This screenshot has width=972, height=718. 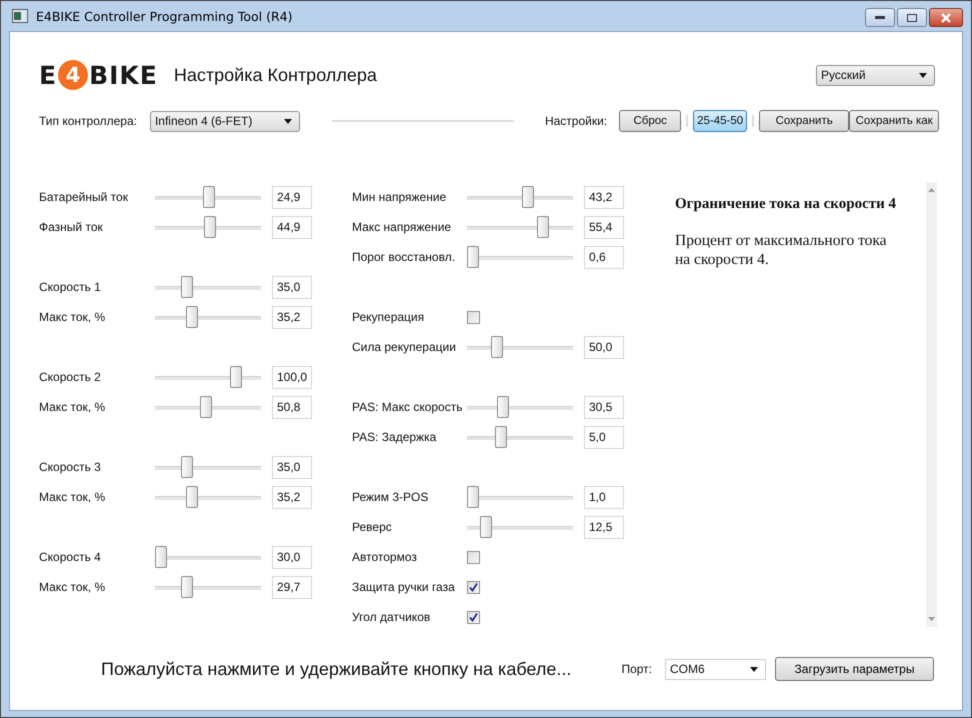 What do you see at coordinates (20, 16) in the screenshot?
I see `app-icon` at bounding box center [20, 16].